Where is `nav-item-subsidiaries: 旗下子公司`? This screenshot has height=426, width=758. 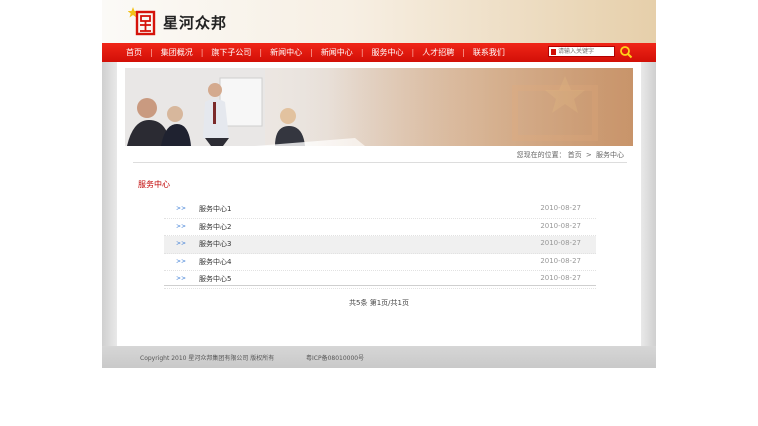 nav-item-subsidiaries: 旗下子公司 is located at coordinates (231, 52).